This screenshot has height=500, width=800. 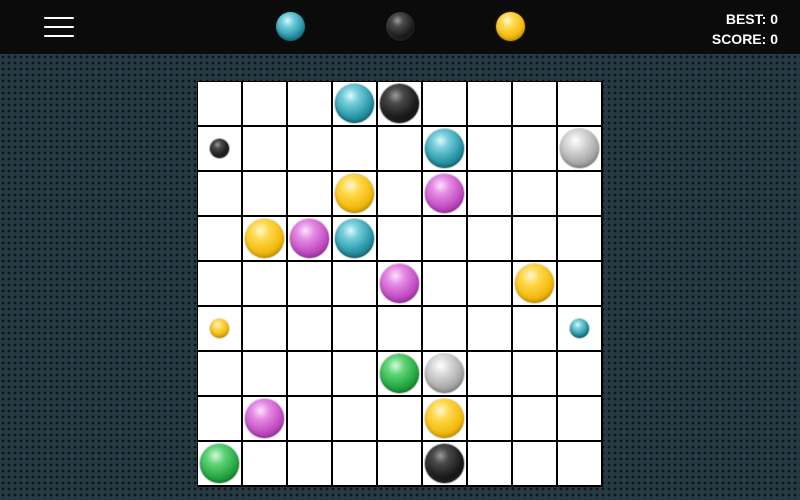 What do you see at coordinates (60, 28) in the screenshot?
I see `hamburger-menu-icon` at bounding box center [60, 28].